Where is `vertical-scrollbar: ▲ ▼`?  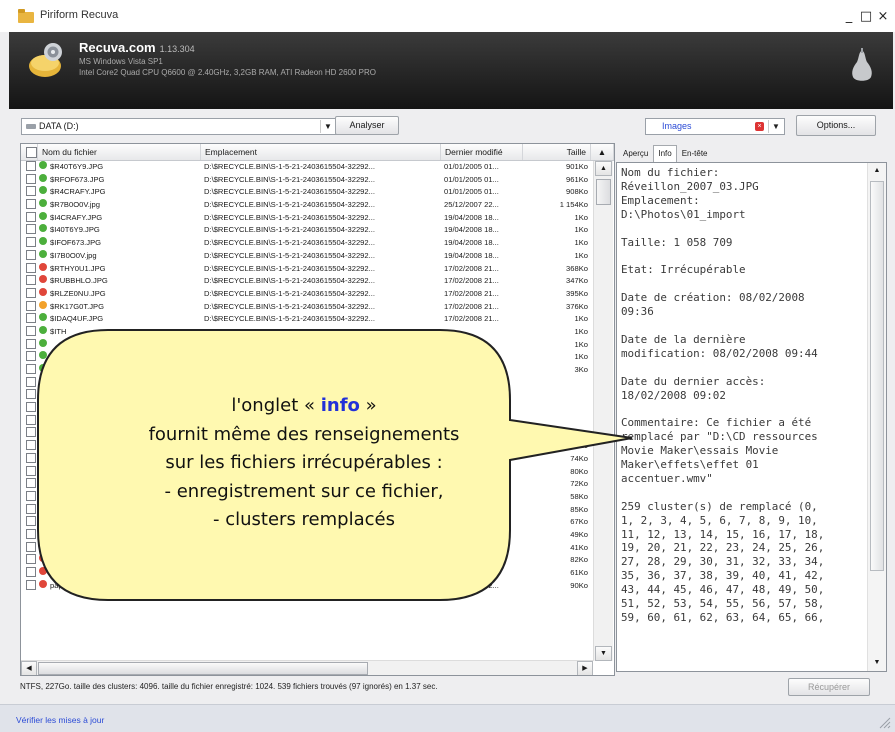
vertical-scrollbar: ▲ ▼ is located at coordinates (603, 411).